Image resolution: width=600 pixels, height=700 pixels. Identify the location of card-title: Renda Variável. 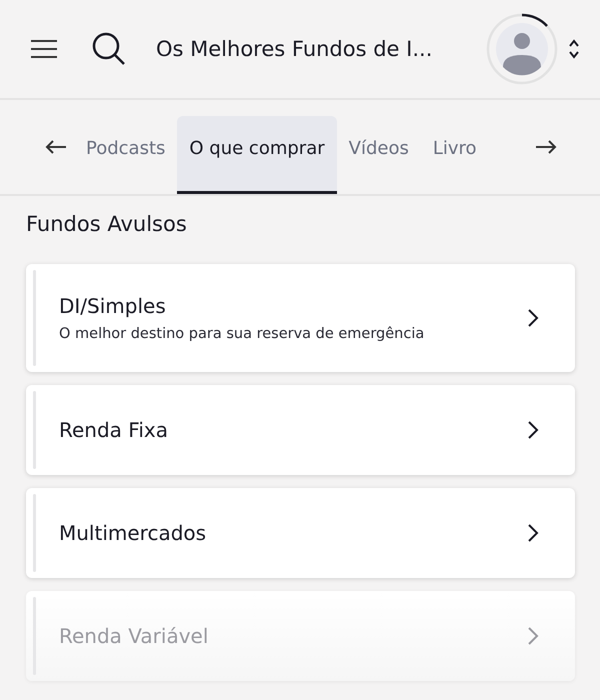
(134, 636).